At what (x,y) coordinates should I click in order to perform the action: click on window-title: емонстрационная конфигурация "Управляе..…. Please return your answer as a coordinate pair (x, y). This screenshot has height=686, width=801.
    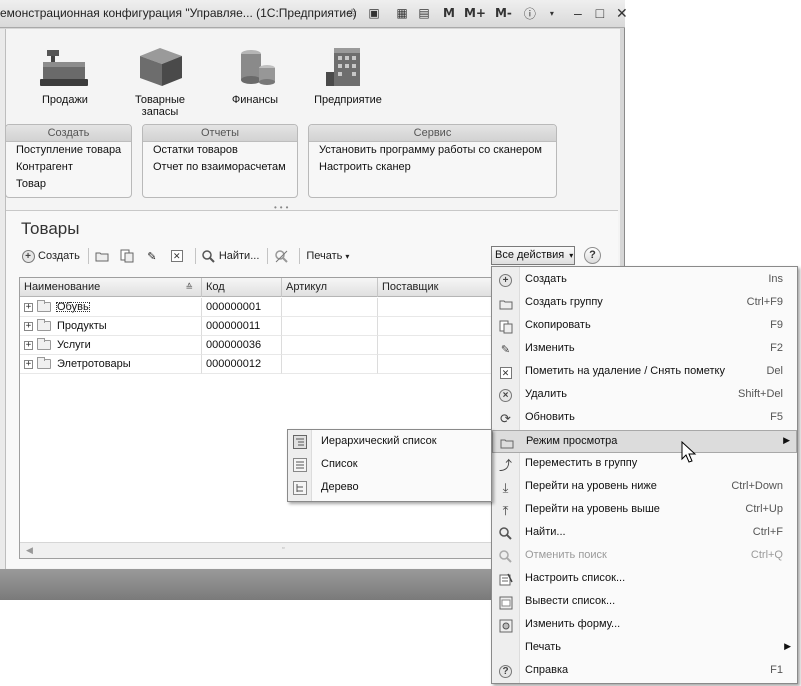
    Looking at the image, I should click on (178, 13).